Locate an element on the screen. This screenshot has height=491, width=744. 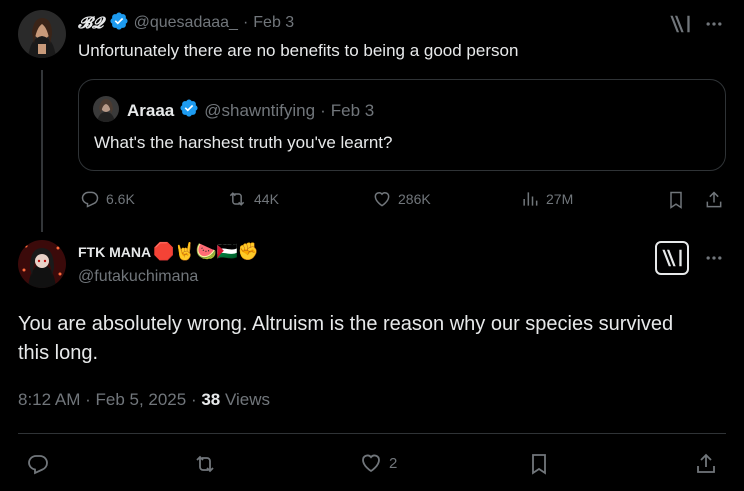
like-button: 2 is located at coordinates (378, 463).